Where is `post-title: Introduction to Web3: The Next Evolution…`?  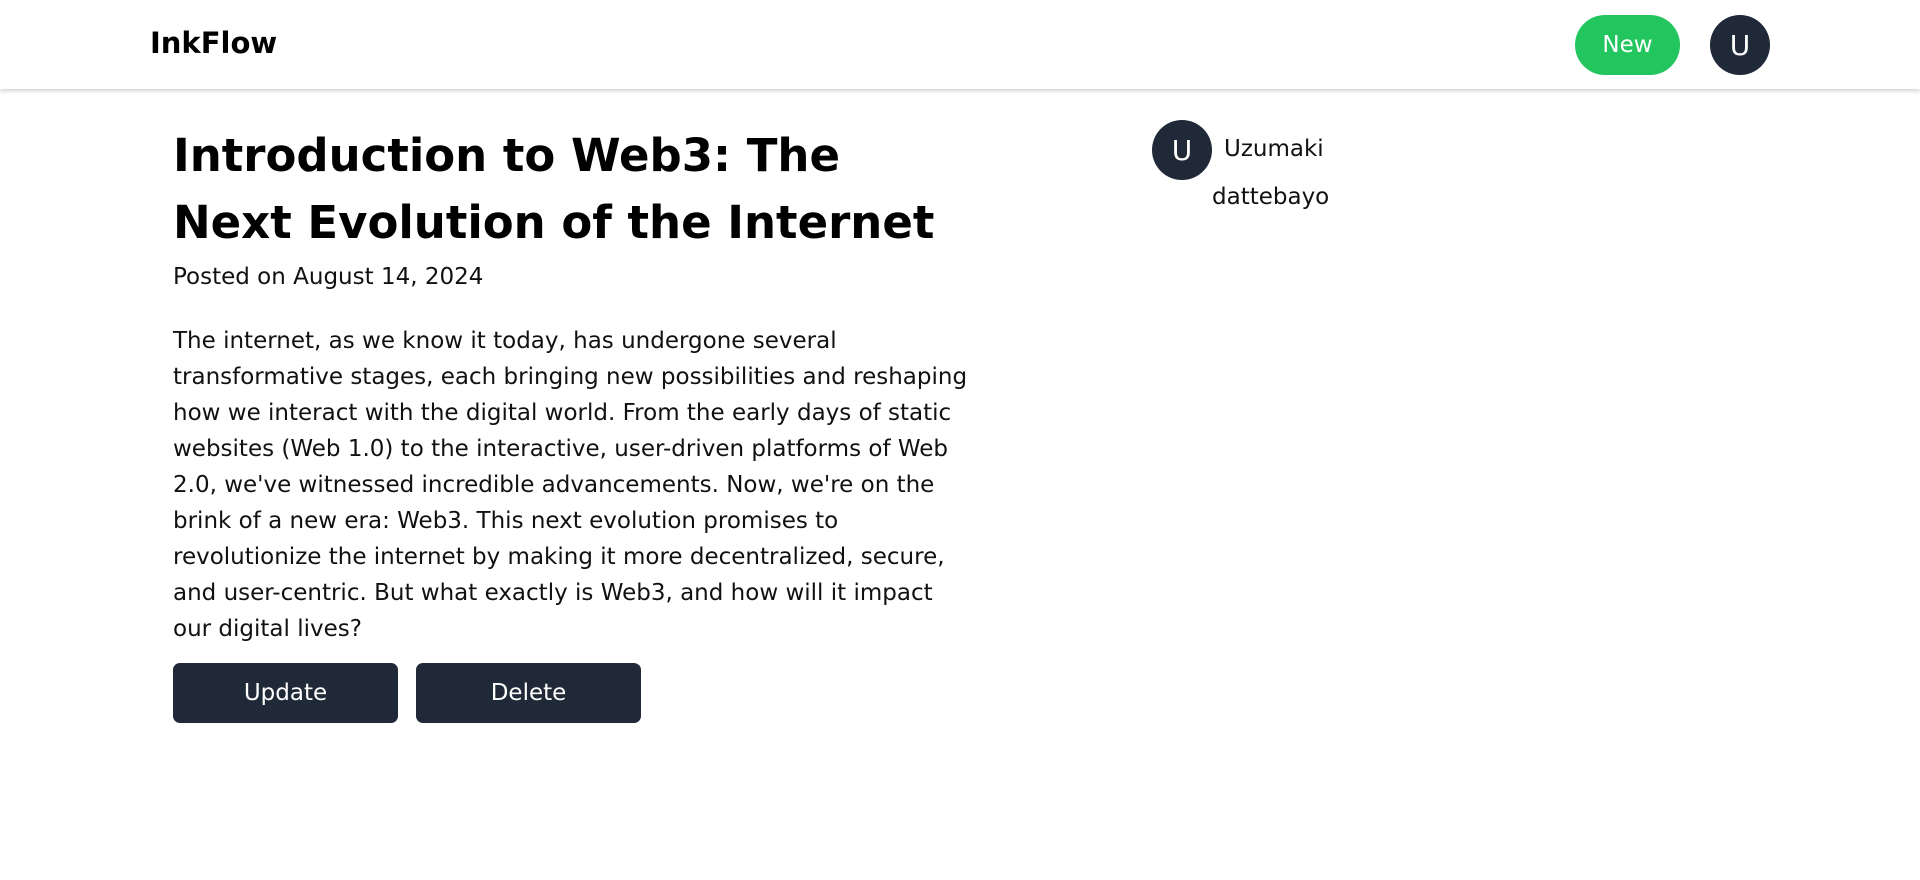 post-title: Introduction to Web3: The Next Evolution… is located at coordinates (554, 189).